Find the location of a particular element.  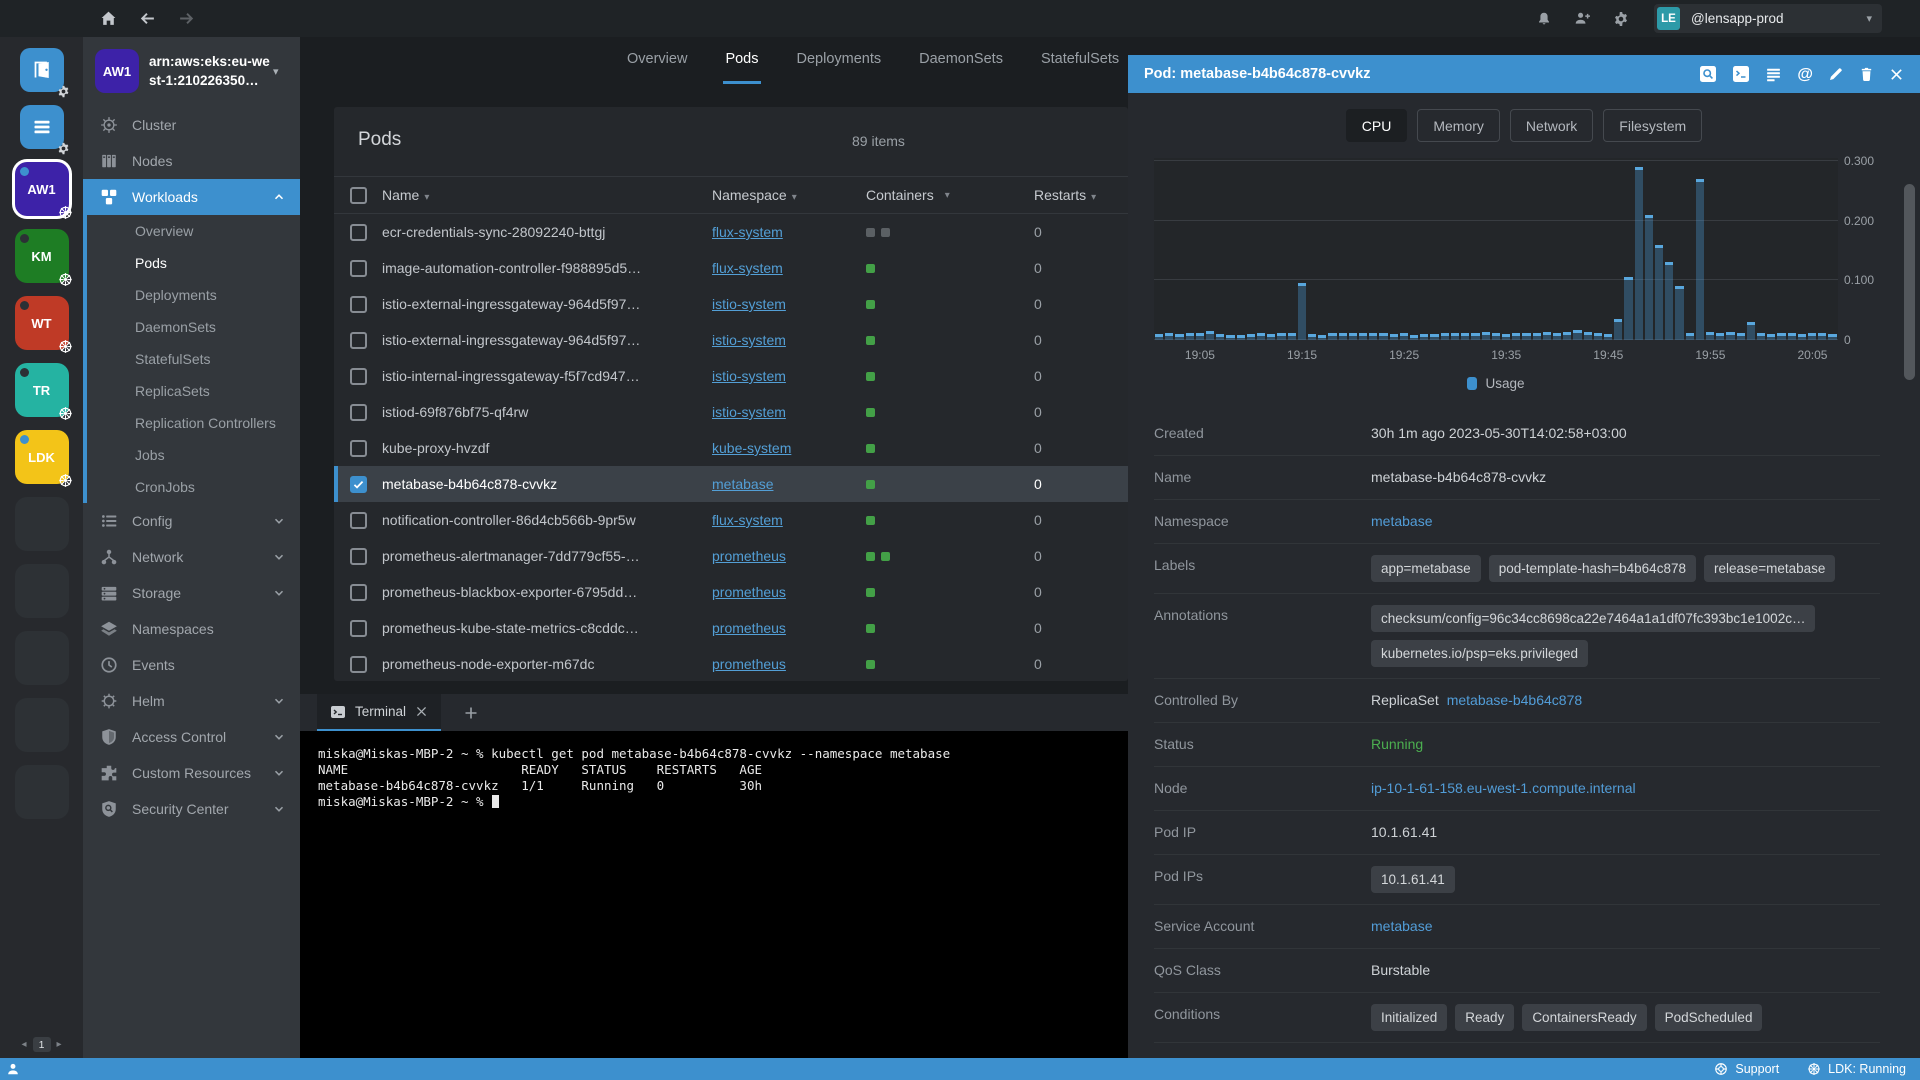

service-account-link: metabase is located at coordinates (1401, 926).